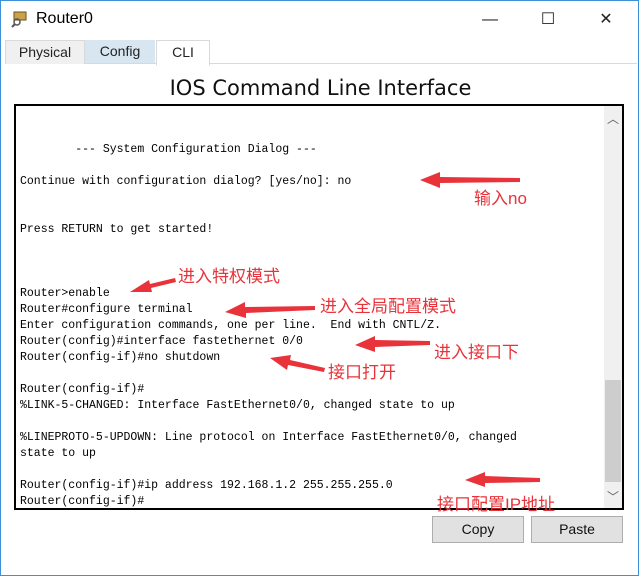 This screenshot has width=639, height=576. What do you see at coordinates (490, 20) in the screenshot?
I see `minimize-button: —` at bounding box center [490, 20].